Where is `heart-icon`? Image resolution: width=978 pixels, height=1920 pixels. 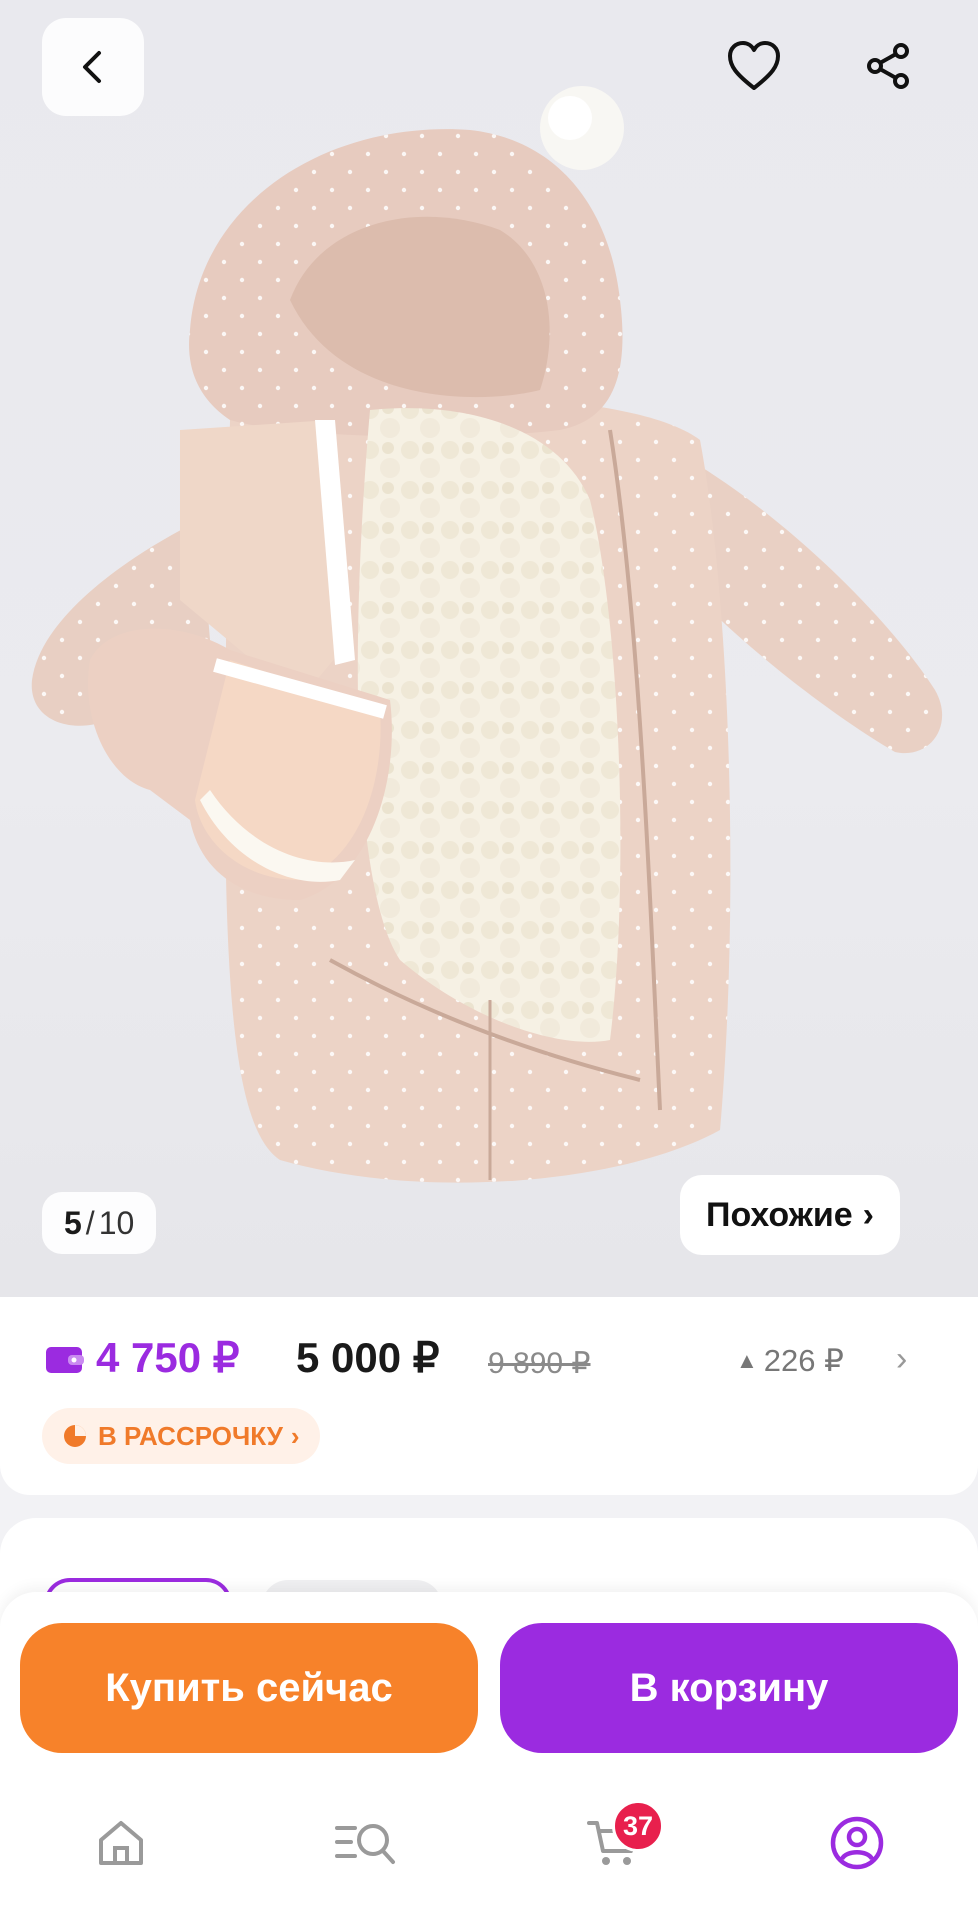 heart-icon is located at coordinates (754, 65).